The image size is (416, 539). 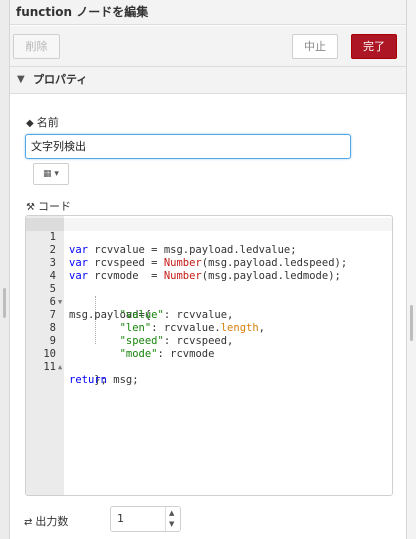 I want to click on resize-grip, so click(x=4, y=303).